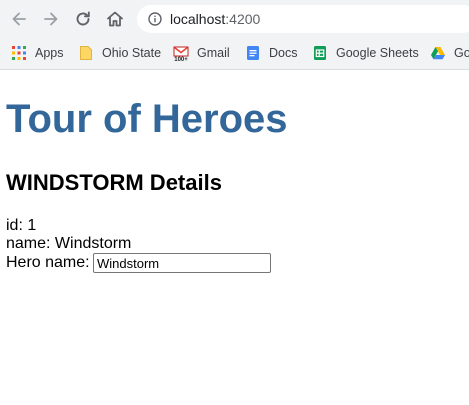 The width and height of the screenshot is (469, 405). What do you see at coordinates (438, 53) in the screenshot?
I see `drive-icon` at bounding box center [438, 53].